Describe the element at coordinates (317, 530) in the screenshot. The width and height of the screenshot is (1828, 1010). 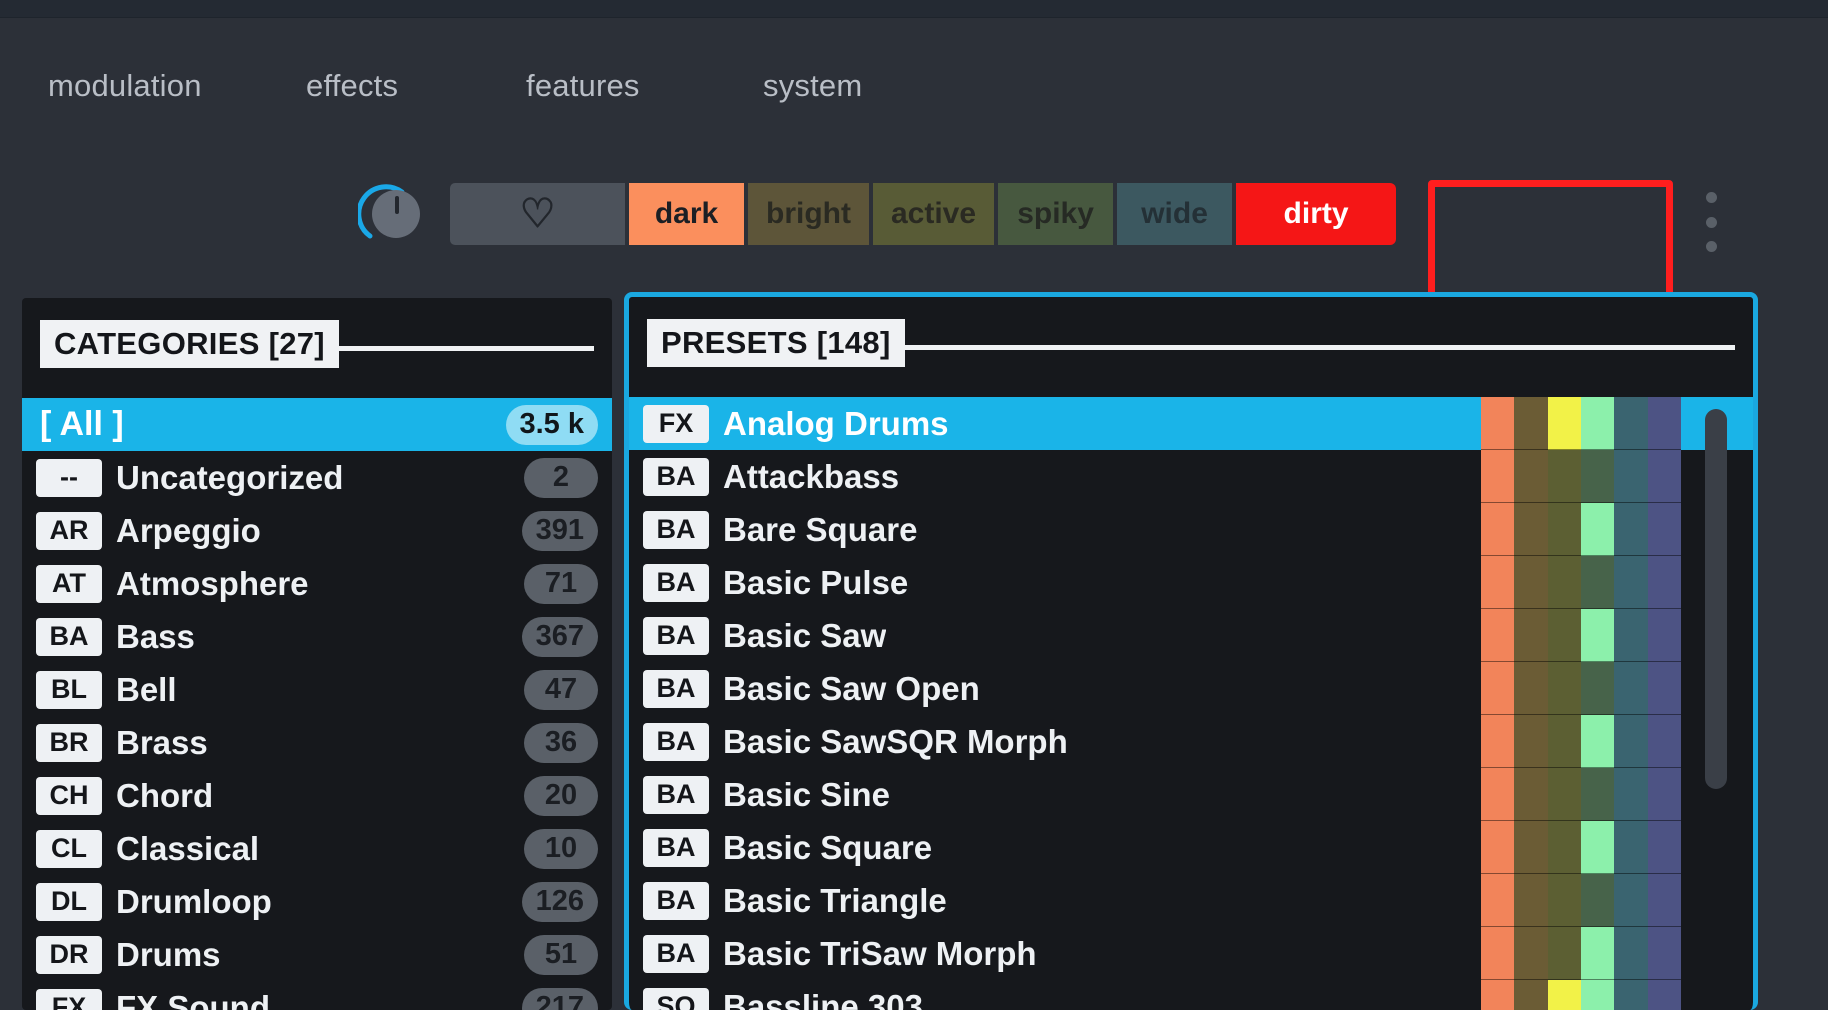
I see `categories-row: AR Arpeggio 391` at that location.